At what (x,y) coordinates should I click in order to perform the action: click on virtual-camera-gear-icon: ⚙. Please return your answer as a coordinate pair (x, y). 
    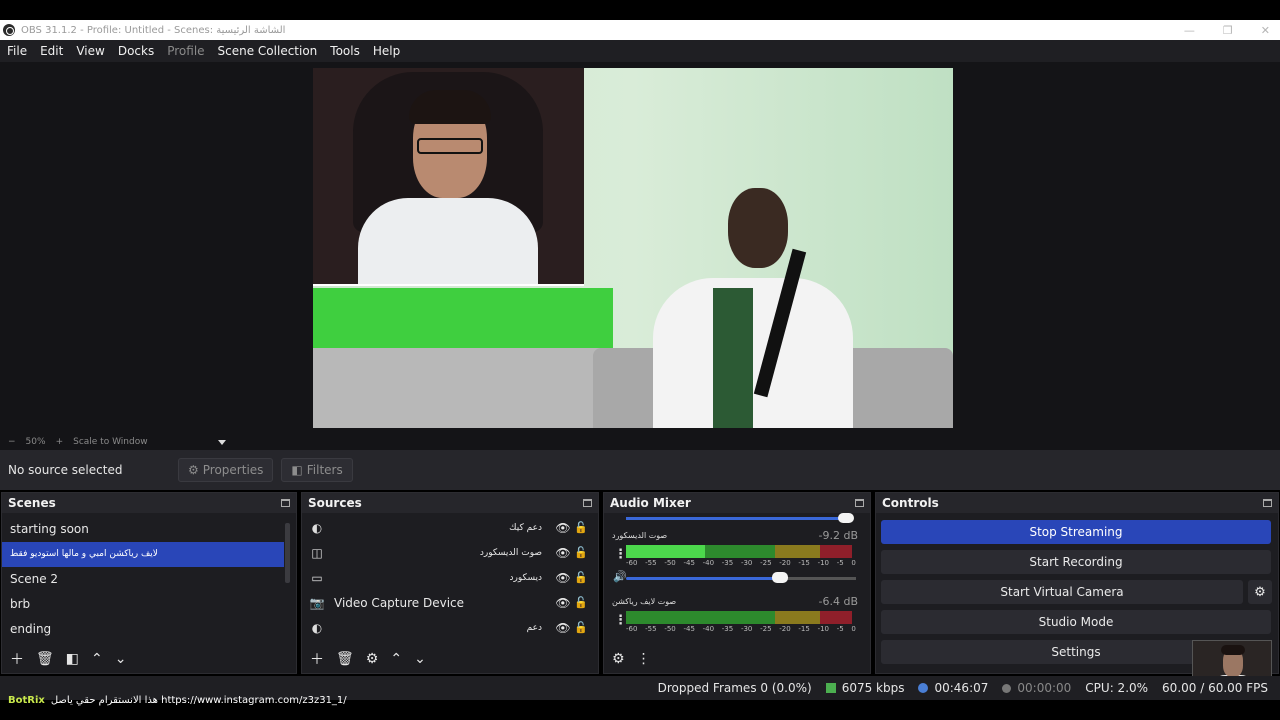
    Looking at the image, I should click on (1260, 592).